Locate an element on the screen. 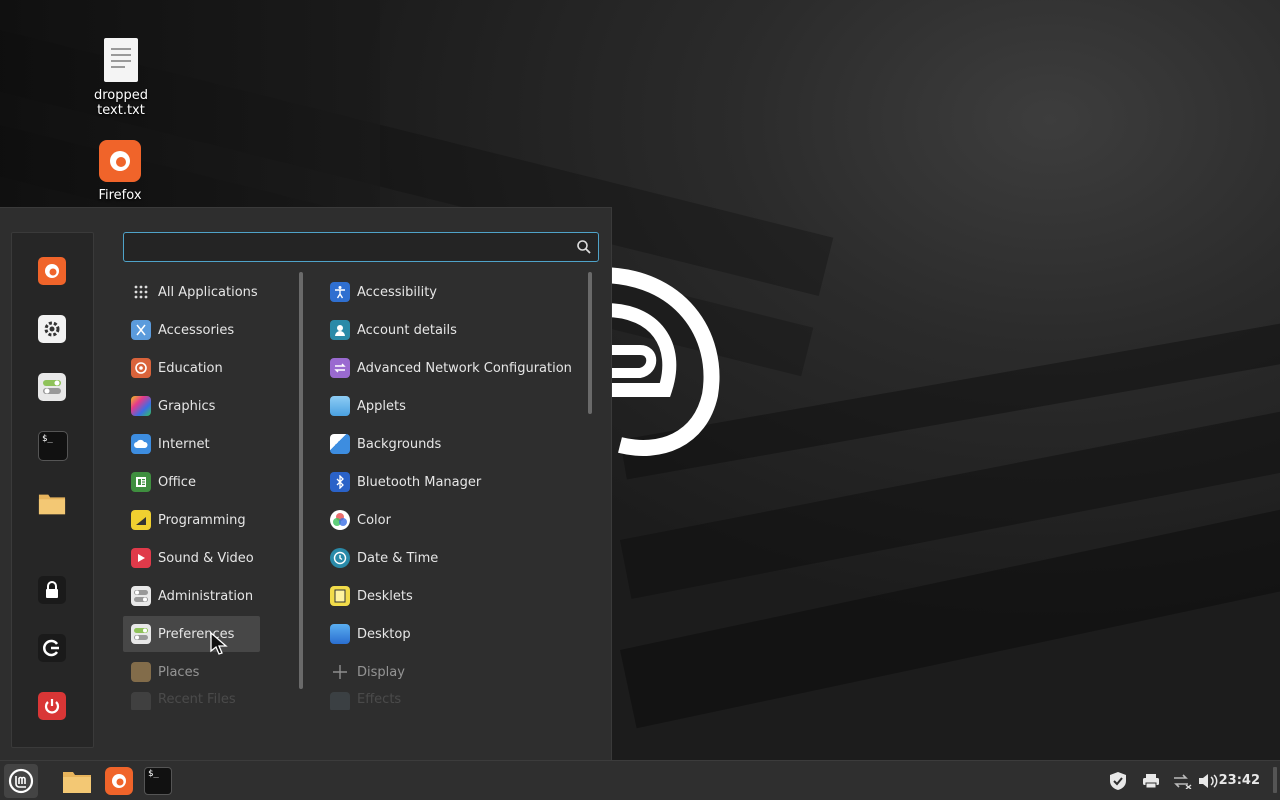  category-label: Graphics is located at coordinates (187, 406).